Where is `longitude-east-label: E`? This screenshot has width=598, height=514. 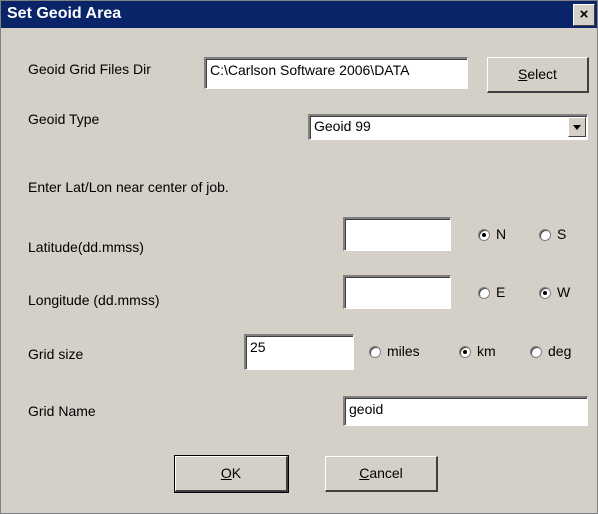
longitude-east-label: E is located at coordinates (501, 292).